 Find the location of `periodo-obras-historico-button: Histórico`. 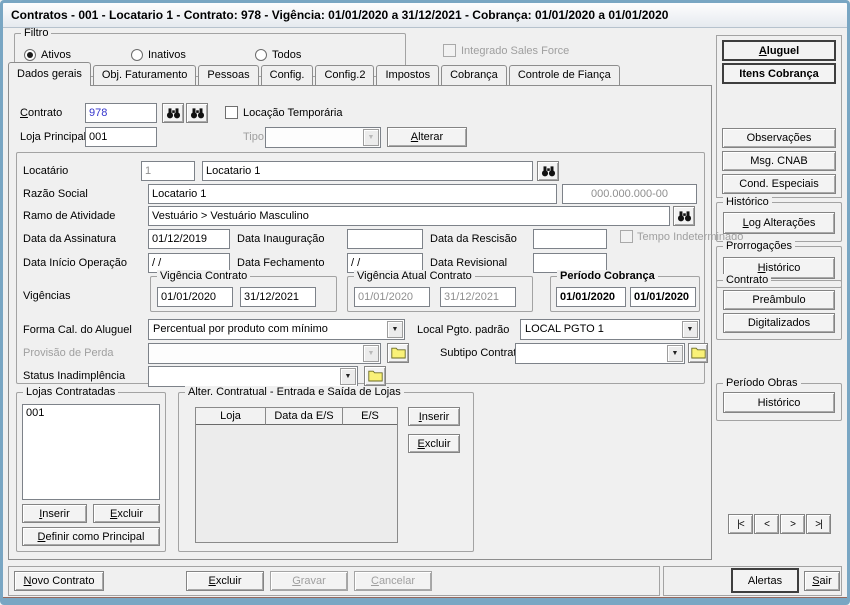

periodo-obras-historico-button: Histórico is located at coordinates (779, 402).